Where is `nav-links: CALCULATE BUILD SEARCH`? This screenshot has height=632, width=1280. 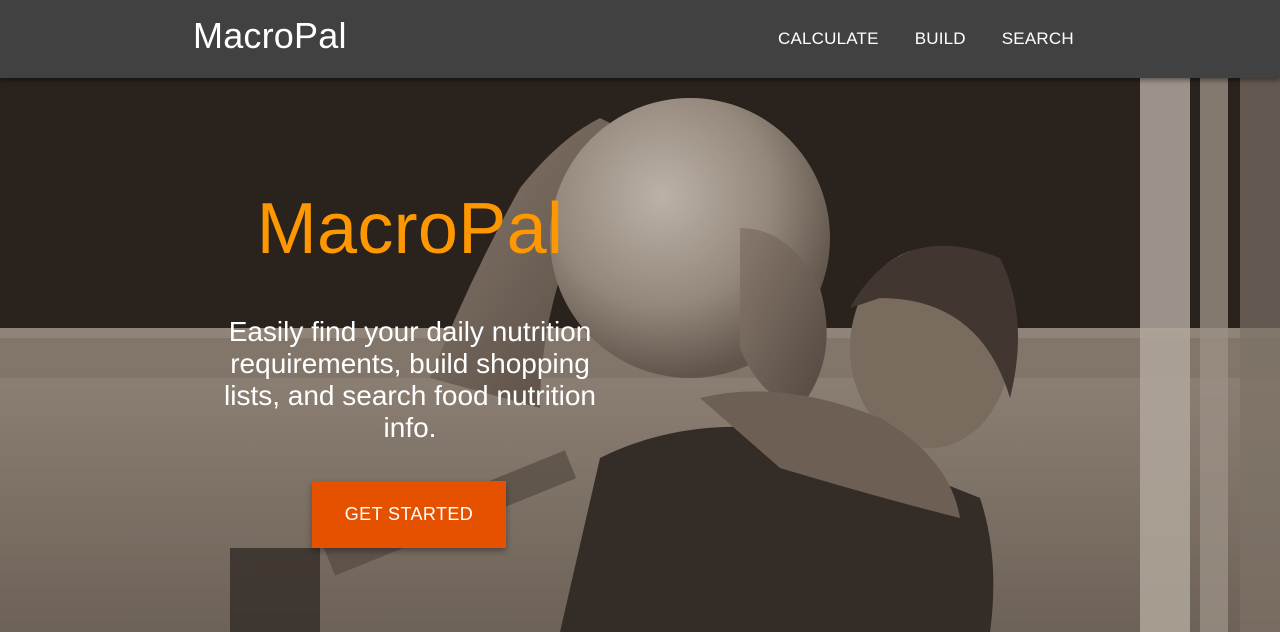
nav-links: CALCULATE BUILD SEARCH is located at coordinates (926, 39).